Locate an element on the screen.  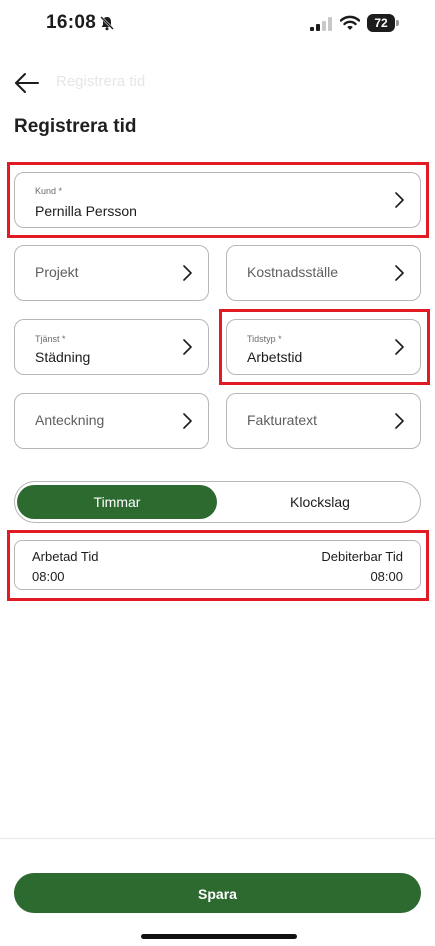
billable-time-value: 08:00 is located at coordinates (386, 576).